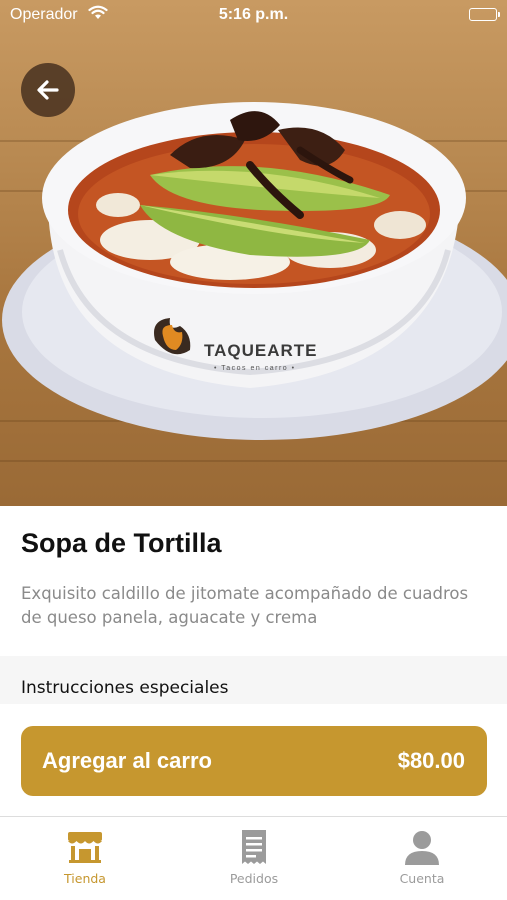  Describe the element at coordinates (121, 543) in the screenshot. I see `product-title: Sopa de Tortilla` at that location.